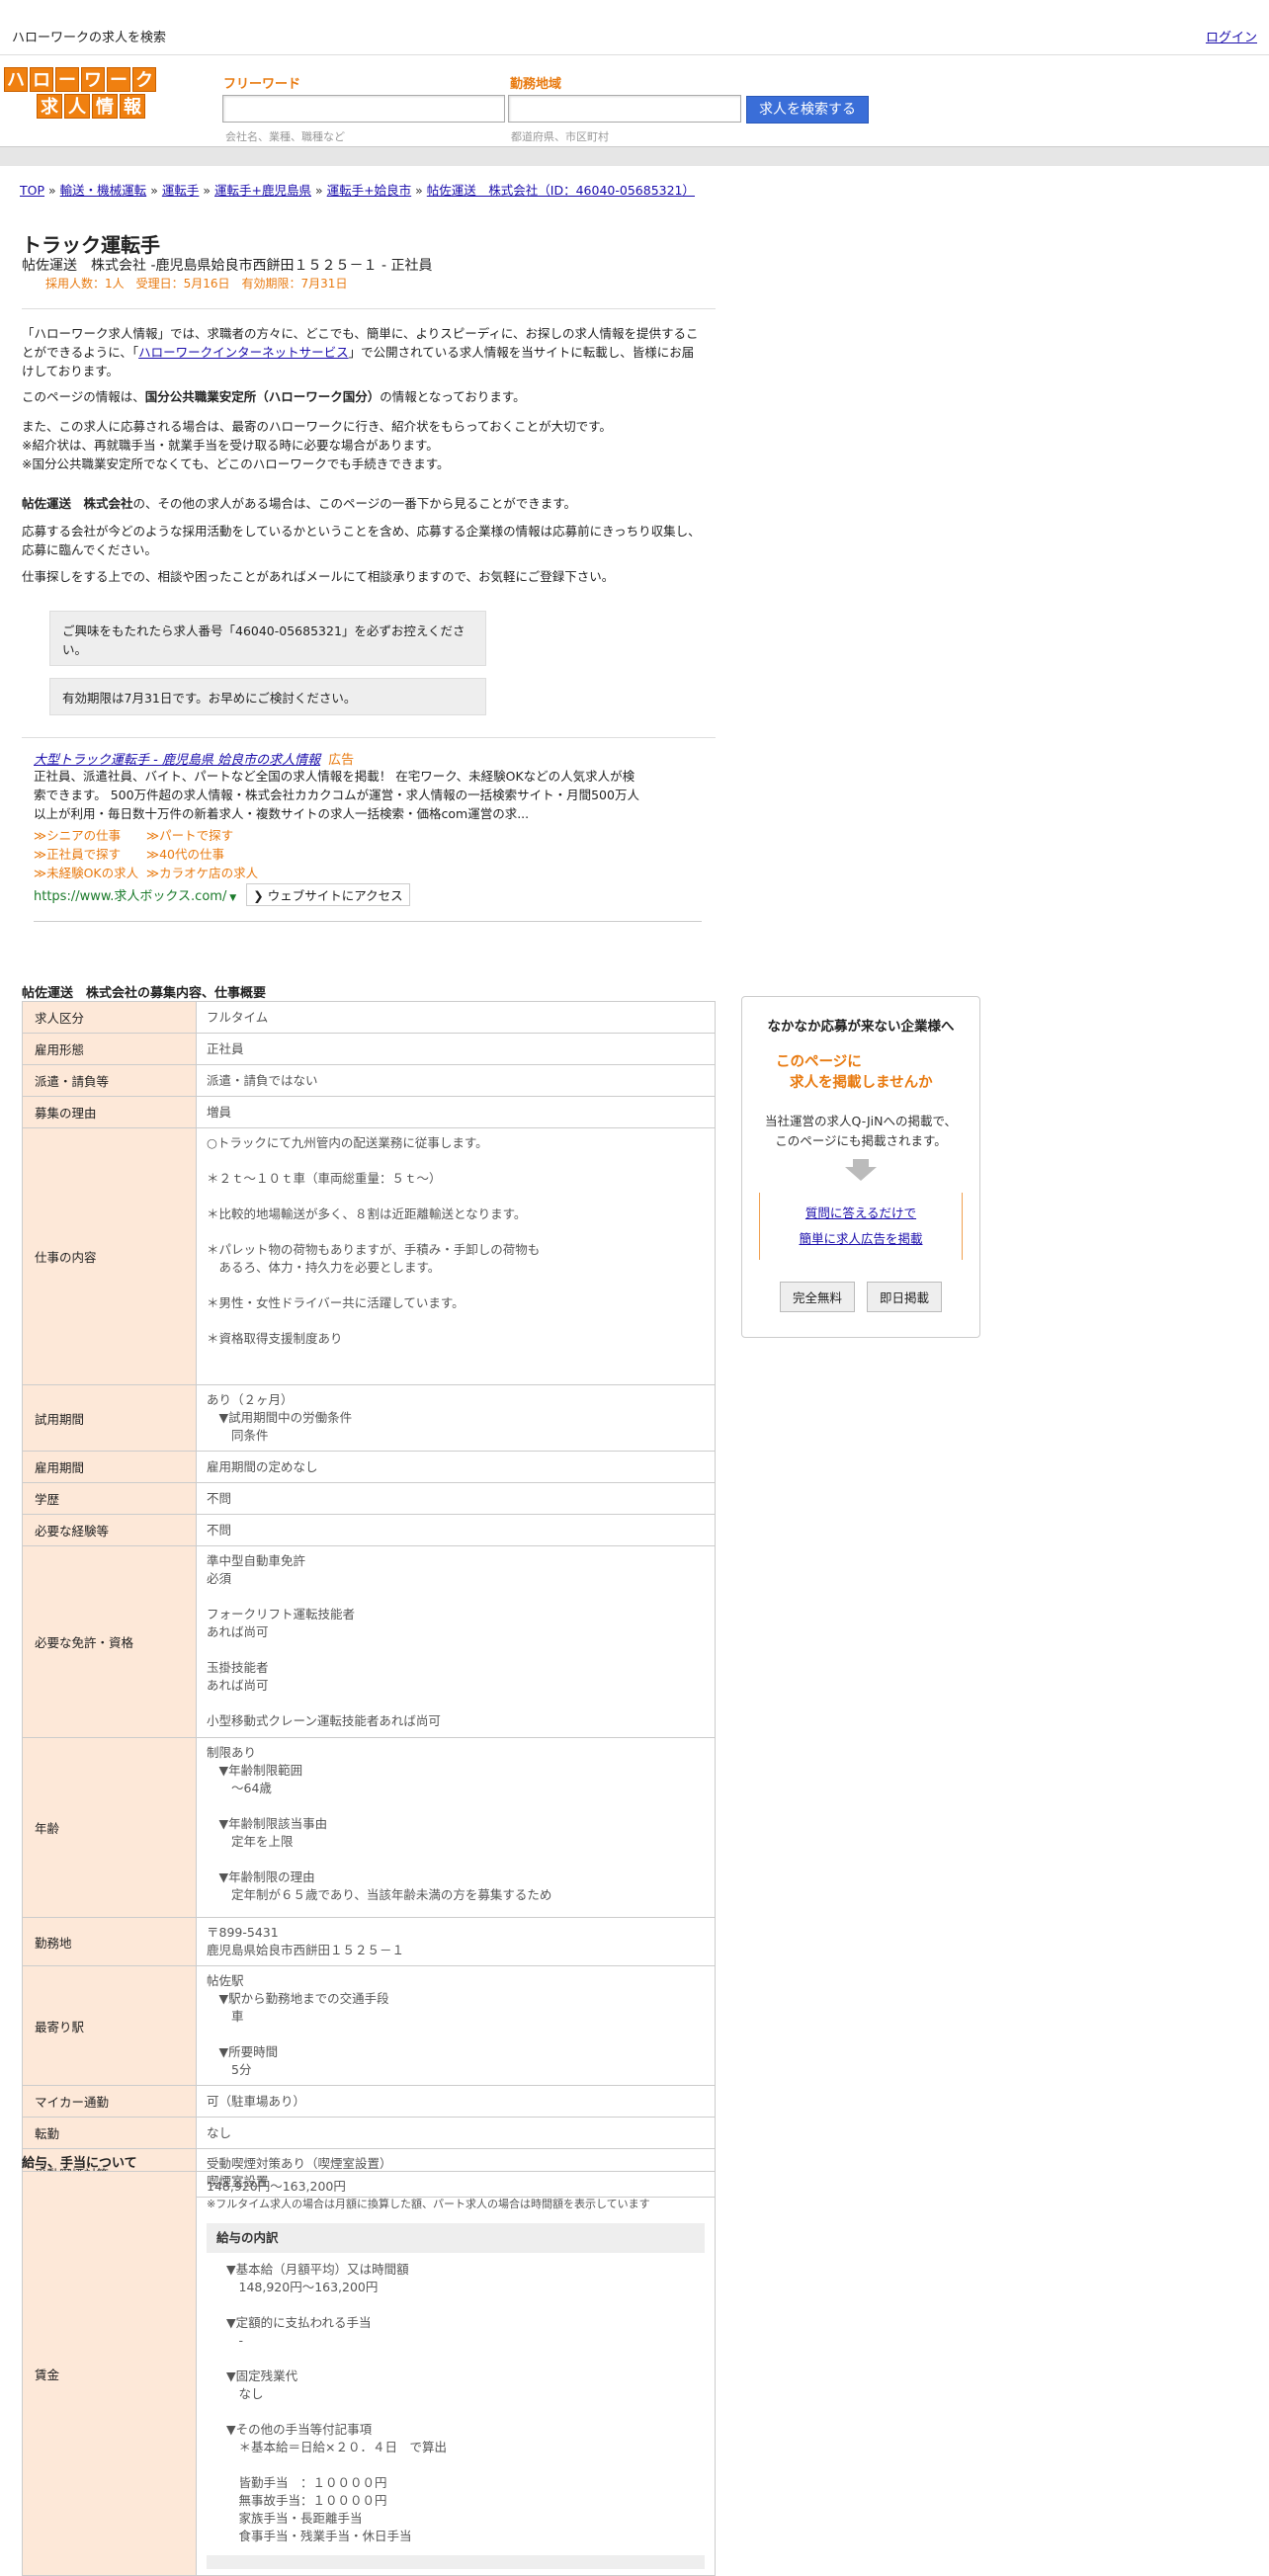 This screenshot has width=1269, height=2576. What do you see at coordinates (89, 38) in the screenshot?
I see `site-title: ハローワークの求人を検索` at bounding box center [89, 38].